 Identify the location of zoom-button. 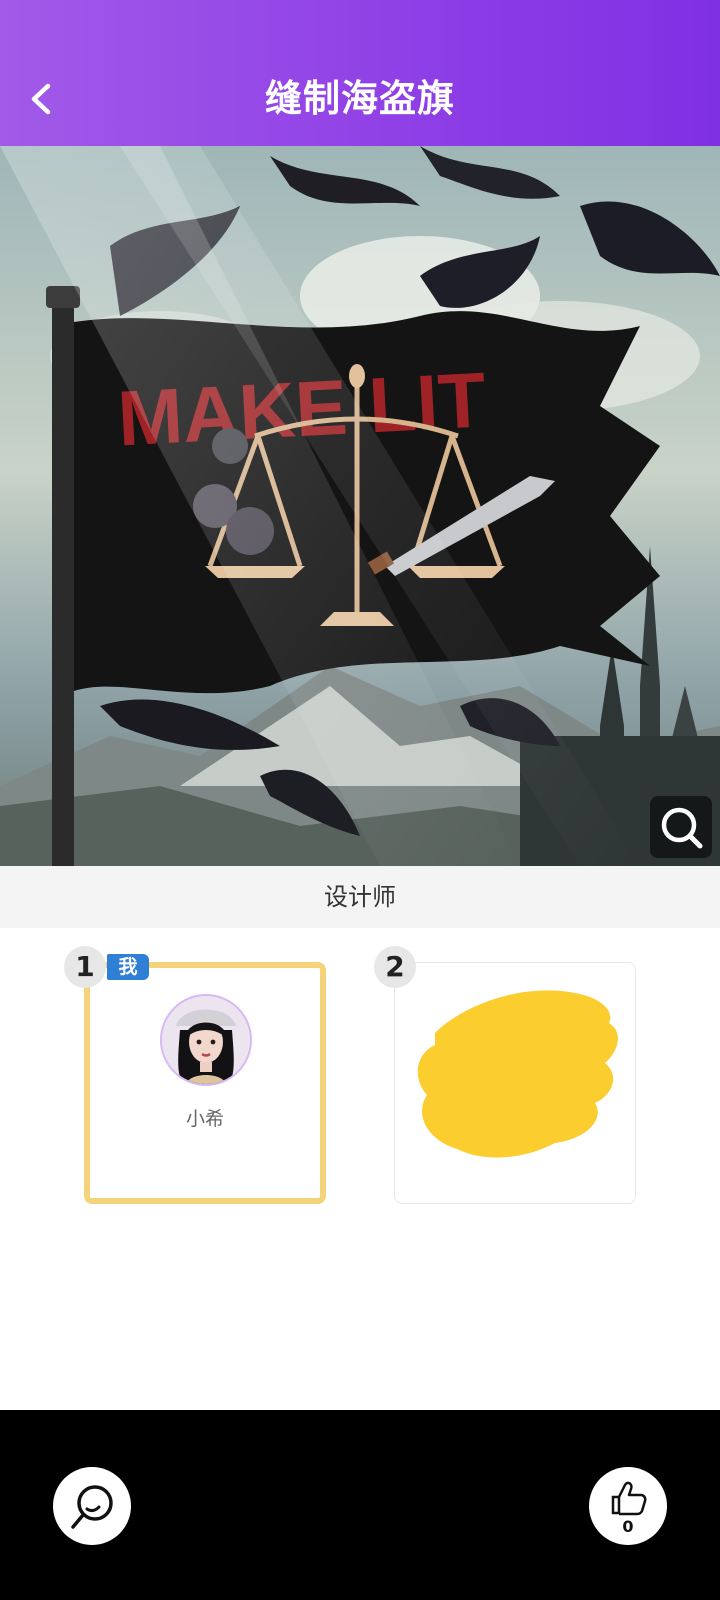
(681, 827).